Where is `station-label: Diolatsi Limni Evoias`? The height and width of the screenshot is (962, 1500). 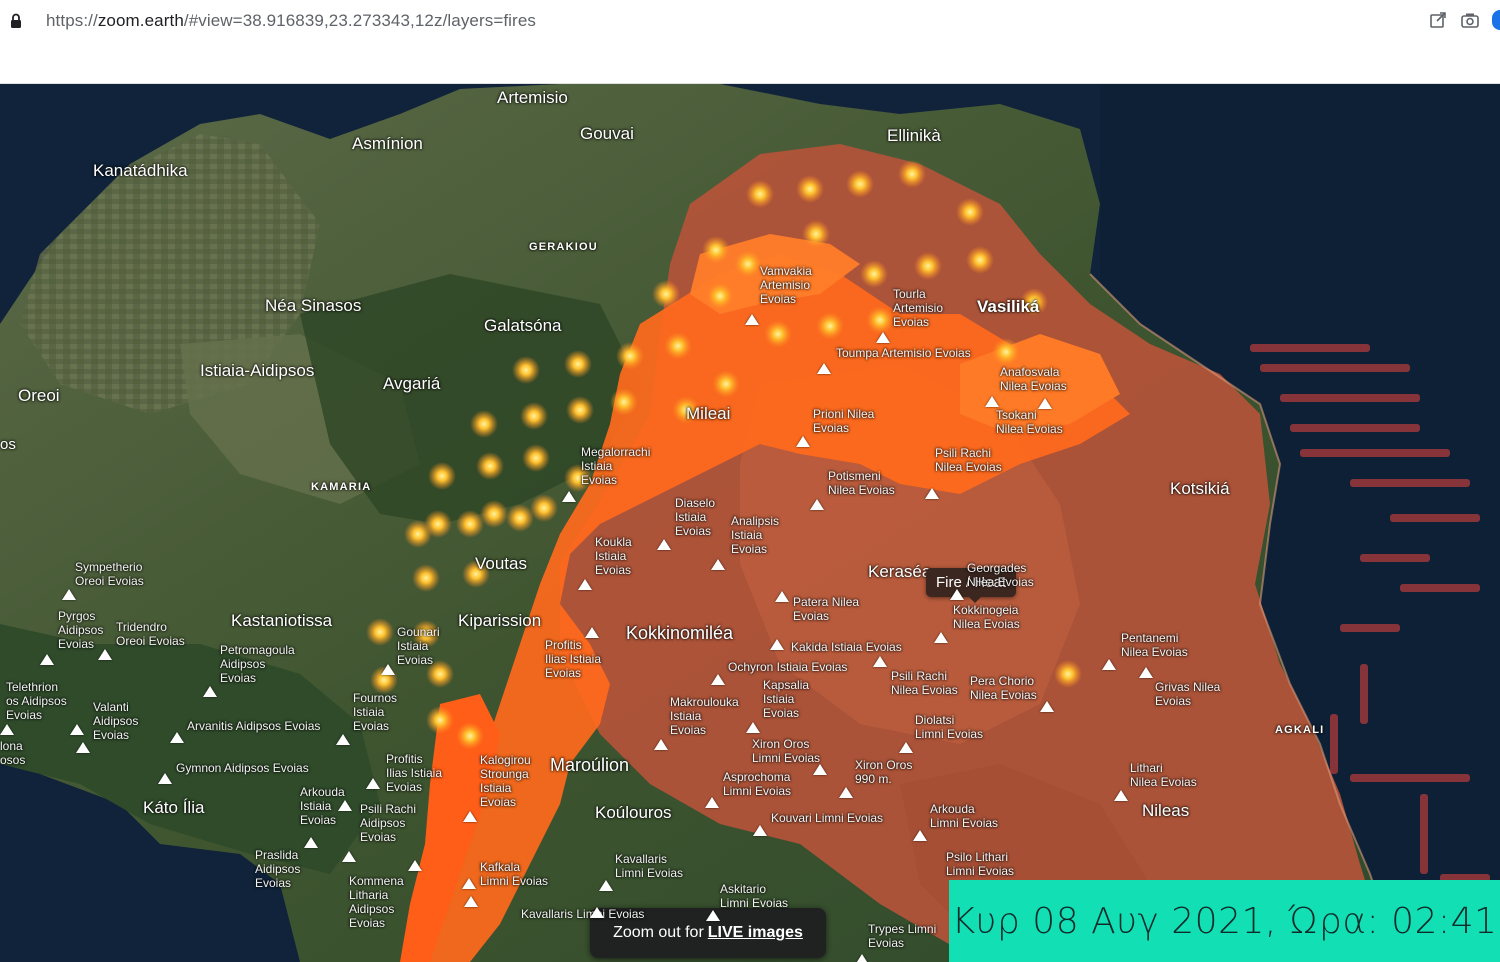
station-label: Diolatsi Limni Evoias is located at coordinates (949, 727).